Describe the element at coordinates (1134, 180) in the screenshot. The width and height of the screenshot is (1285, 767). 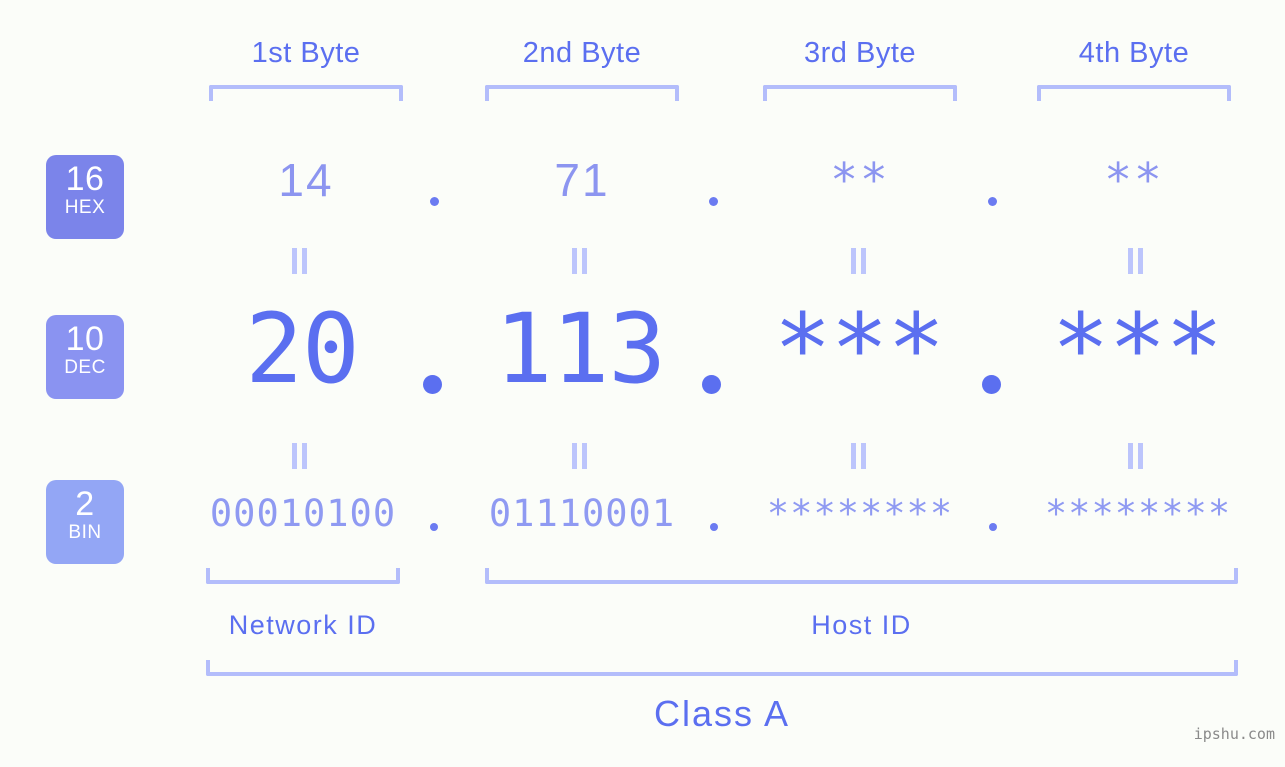
I see `hex-byte-4-value: **` at that location.